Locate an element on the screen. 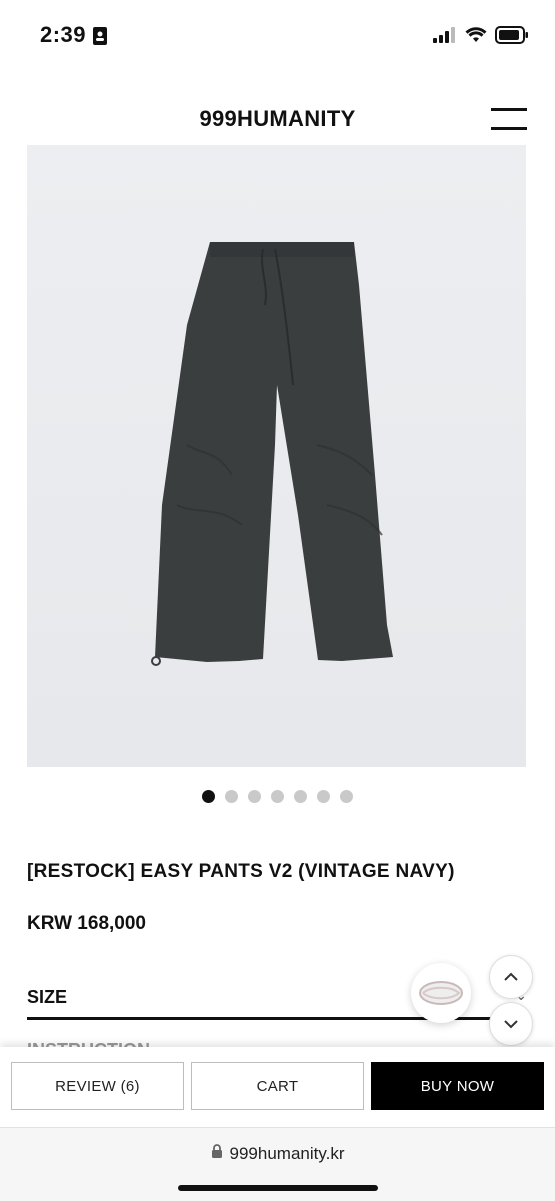  buy-now-button: BUY NOW is located at coordinates (457, 1086).